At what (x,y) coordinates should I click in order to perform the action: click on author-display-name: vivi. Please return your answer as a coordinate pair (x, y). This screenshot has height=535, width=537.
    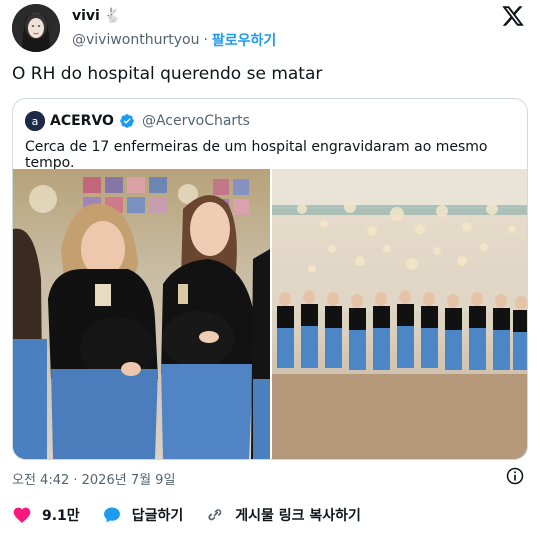
    Looking at the image, I should click on (86, 16).